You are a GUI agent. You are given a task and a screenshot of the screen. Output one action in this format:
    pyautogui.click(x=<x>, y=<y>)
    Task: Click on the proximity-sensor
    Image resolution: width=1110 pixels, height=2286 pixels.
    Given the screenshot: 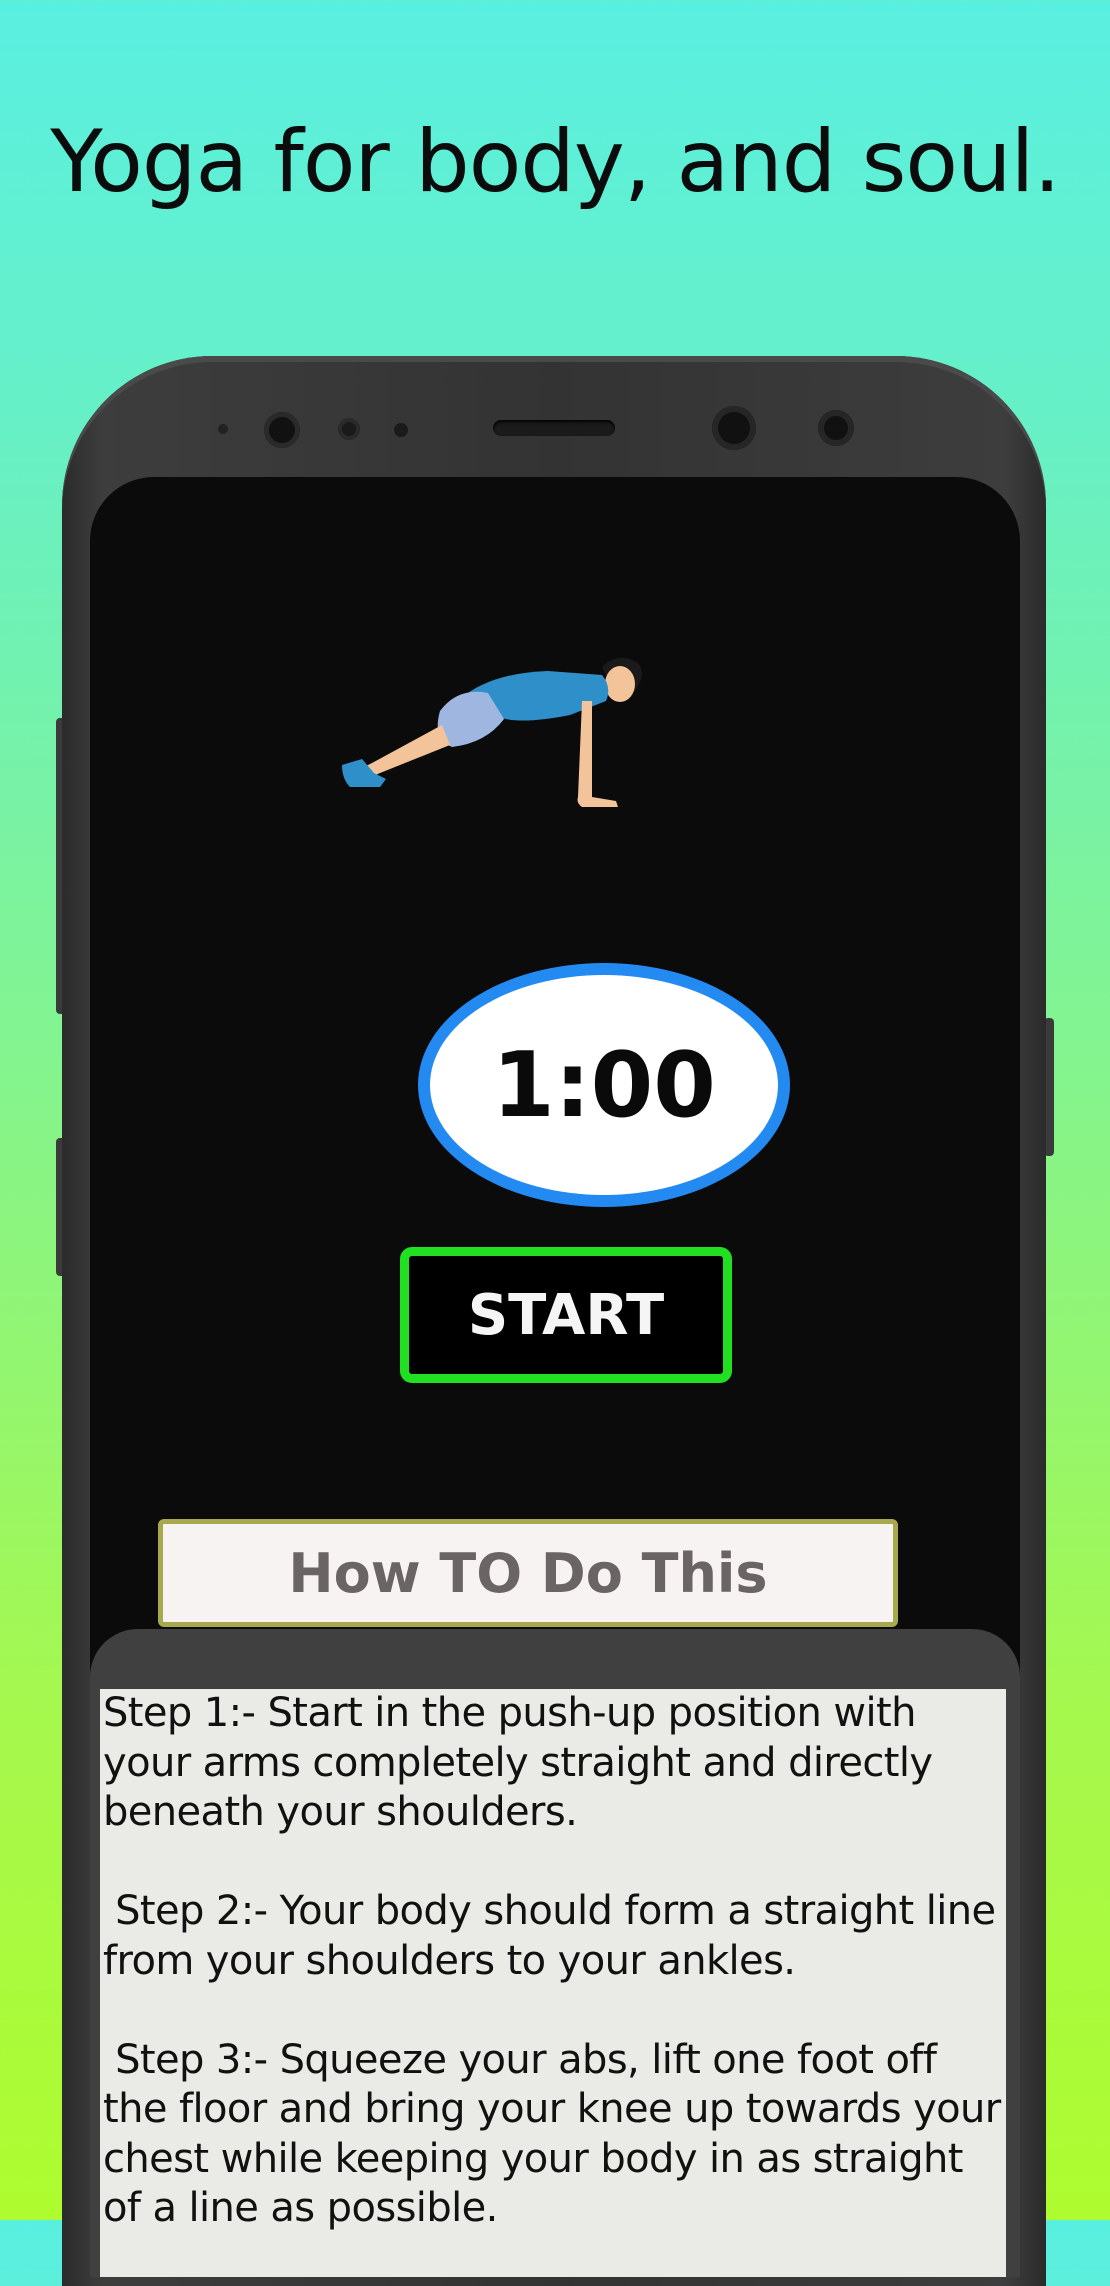 What is the action you would take?
    pyautogui.click(x=836, y=428)
    